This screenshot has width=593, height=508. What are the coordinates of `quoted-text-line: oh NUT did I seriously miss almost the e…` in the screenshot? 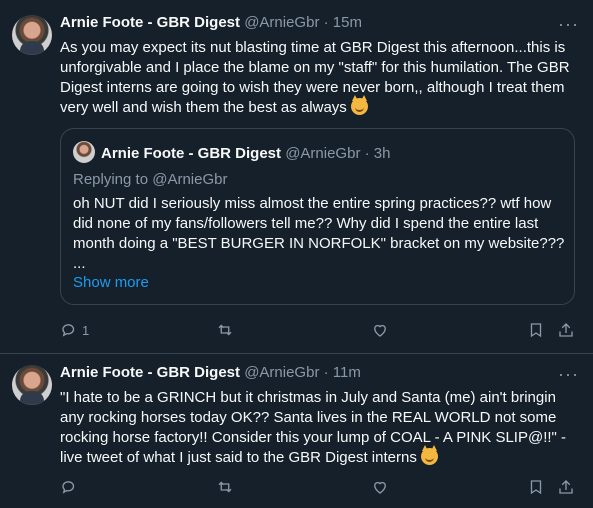 It's located at (319, 223).